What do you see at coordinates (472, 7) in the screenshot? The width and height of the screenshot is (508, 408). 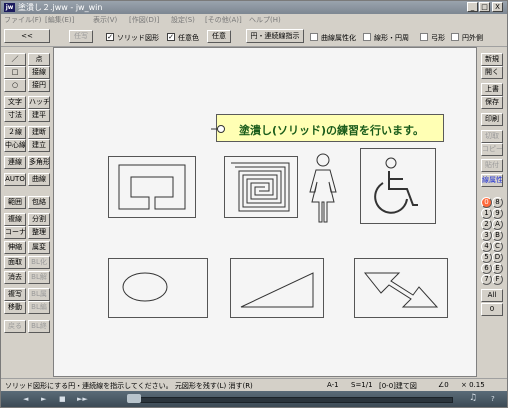 I see `minimize-button: _` at bounding box center [472, 7].